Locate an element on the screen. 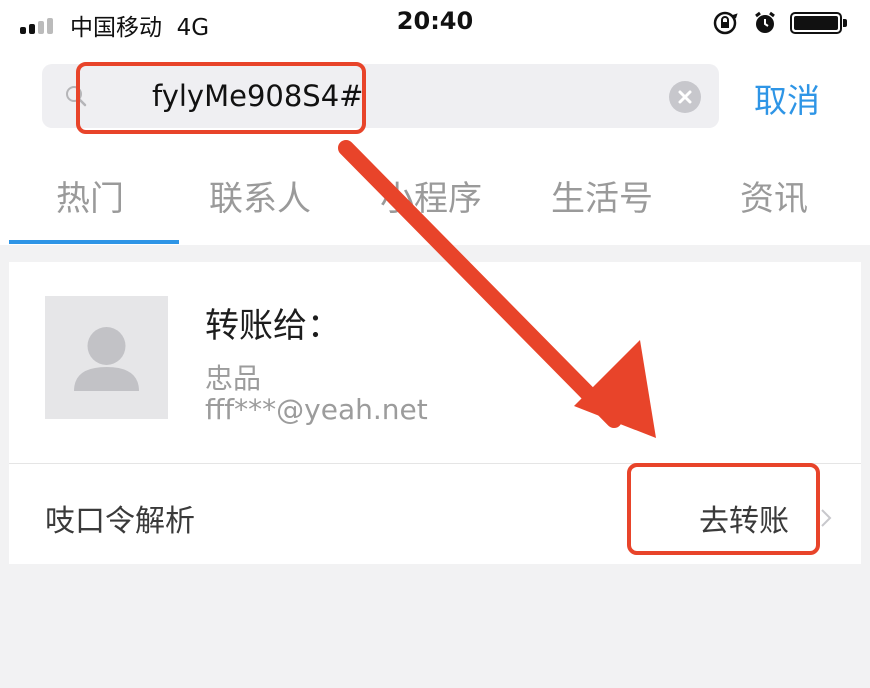 The height and width of the screenshot is (688, 870). tab-contacts: 联系人 is located at coordinates (260, 195).